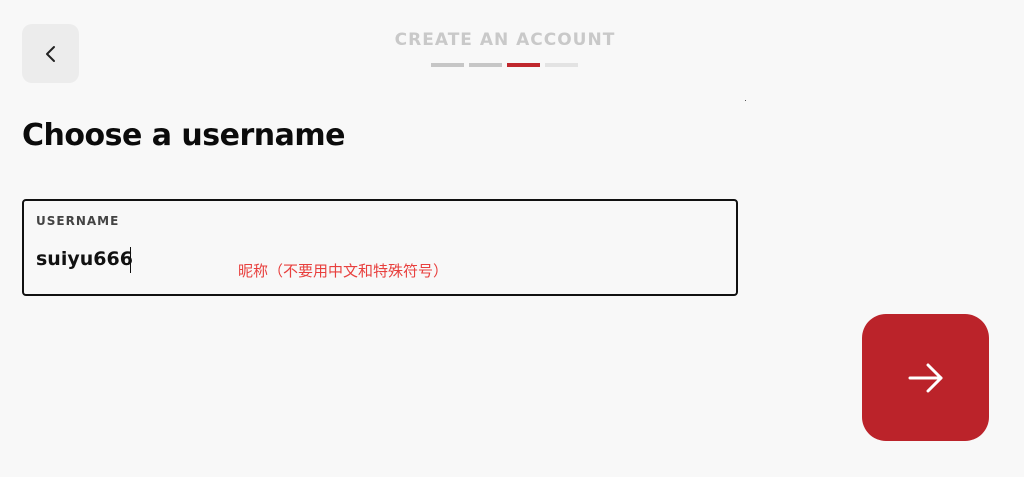 The image size is (1024, 477). I want to click on text-cursor, so click(130, 260).